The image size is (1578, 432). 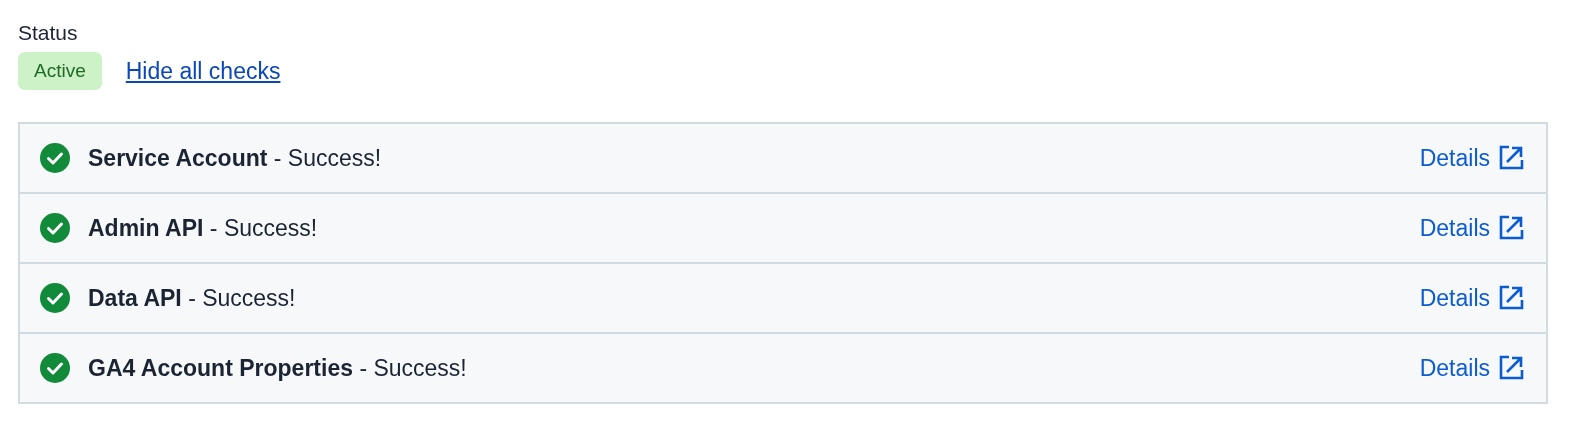 I want to click on check-text: Admin API - Success!, so click(x=203, y=228).